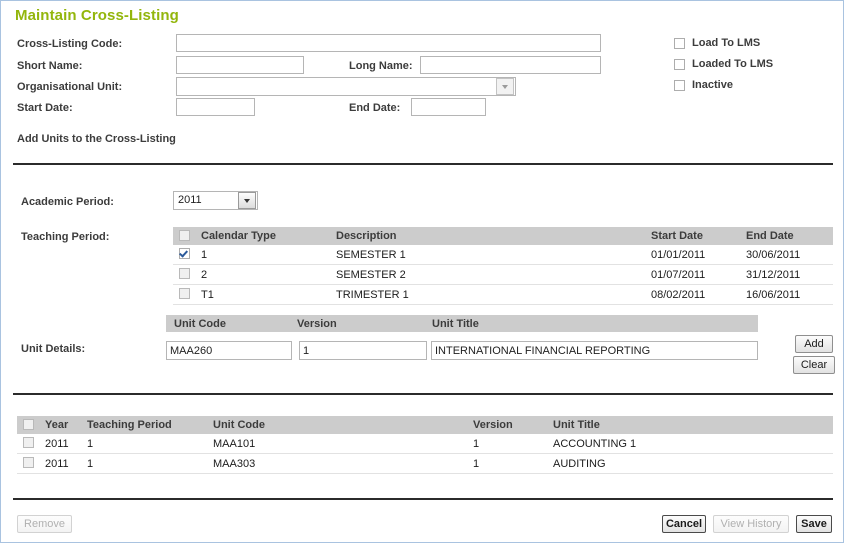 The width and height of the screenshot is (844, 543). What do you see at coordinates (229, 350) in the screenshot?
I see `unit-code-input` at bounding box center [229, 350].